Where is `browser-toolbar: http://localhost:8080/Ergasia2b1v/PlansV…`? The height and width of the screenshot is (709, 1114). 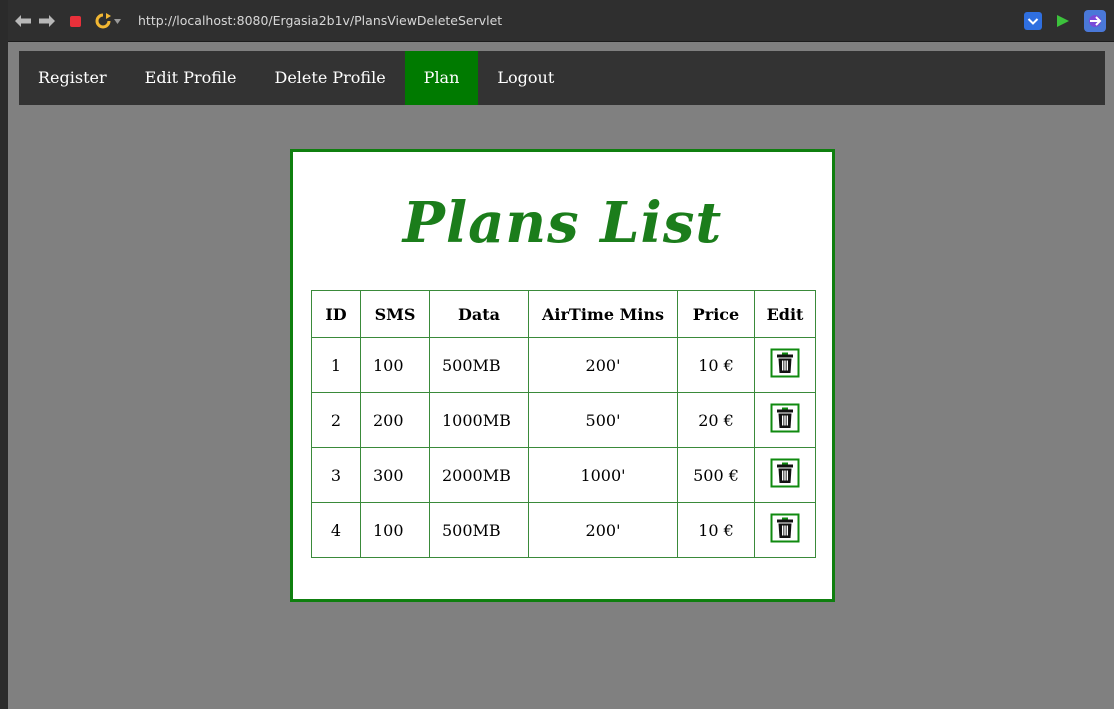 browser-toolbar: http://localhost:8080/Ergasia2b1v/PlansV… is located at coordinates (561, 21).